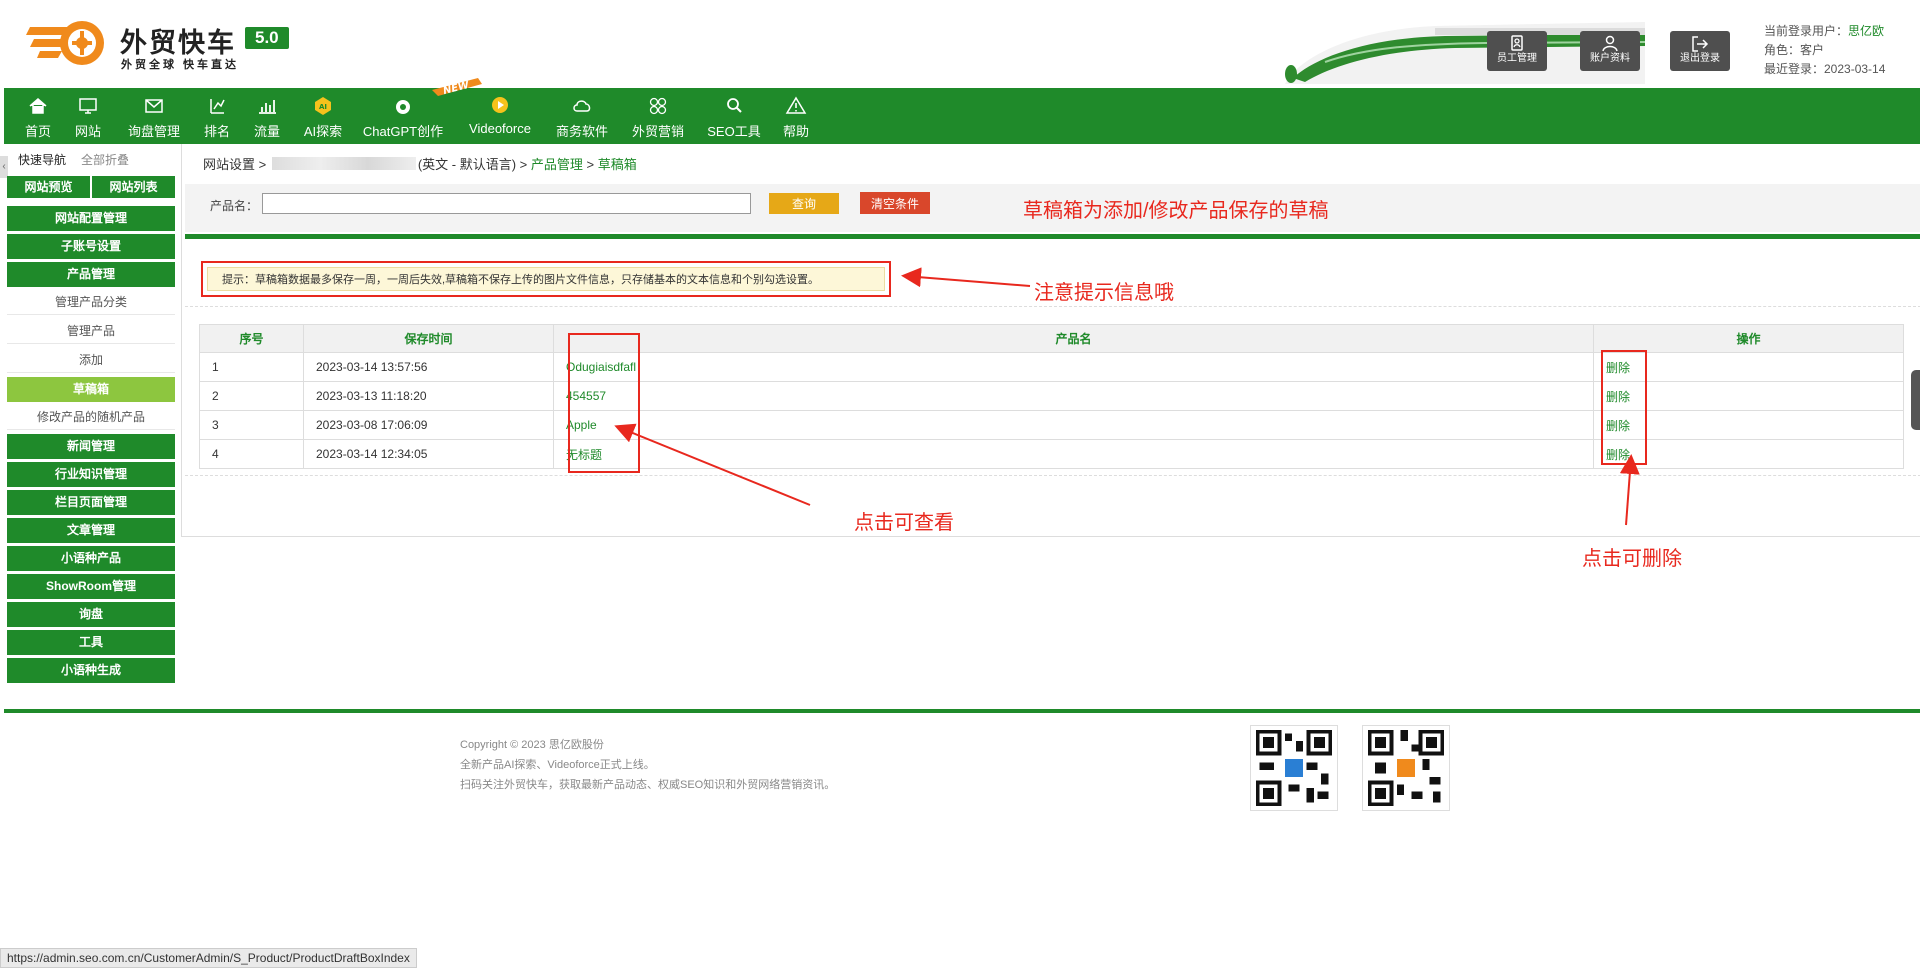 This screenshot has height=968, width=1920. Describe the element at coordinates (1610, 43) in the screenshot. I see `user-icon` at that location.